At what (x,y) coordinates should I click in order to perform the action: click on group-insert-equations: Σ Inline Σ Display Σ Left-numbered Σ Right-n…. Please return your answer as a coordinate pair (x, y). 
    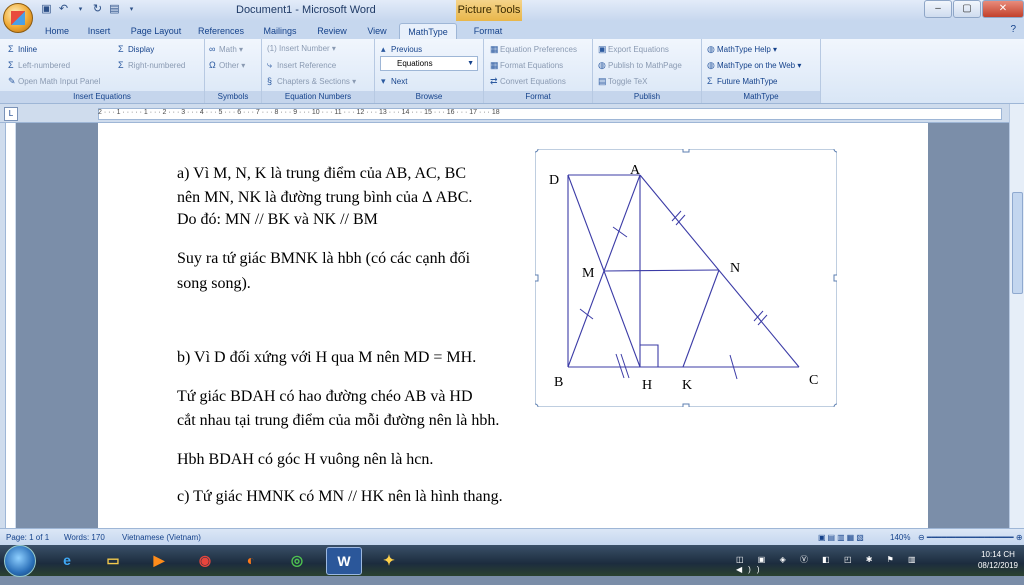
    Looking at the image, I should click on (102, 71).